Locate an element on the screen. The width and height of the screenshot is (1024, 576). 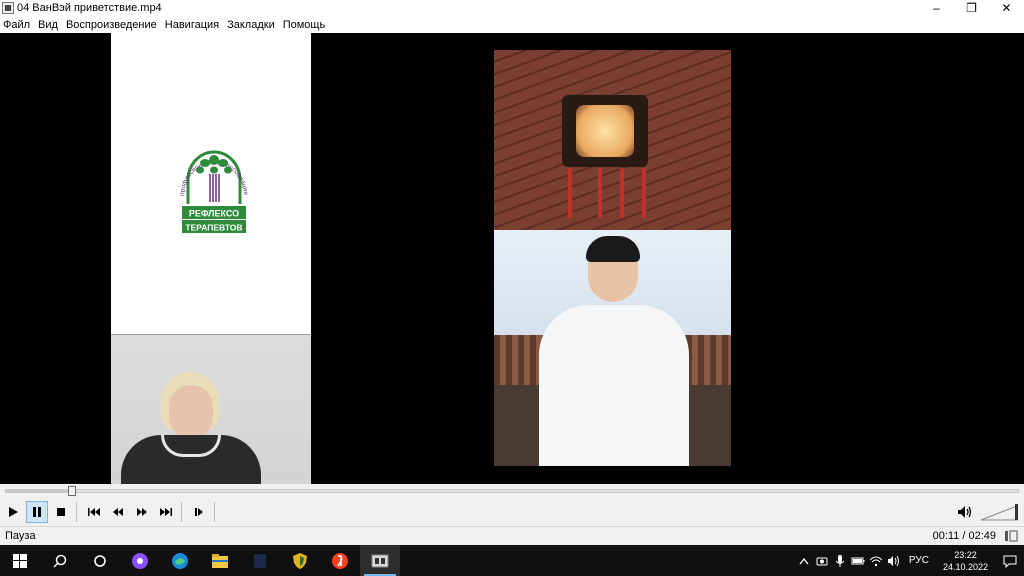
file-explorer-icon is located at coordinates (220, 560).